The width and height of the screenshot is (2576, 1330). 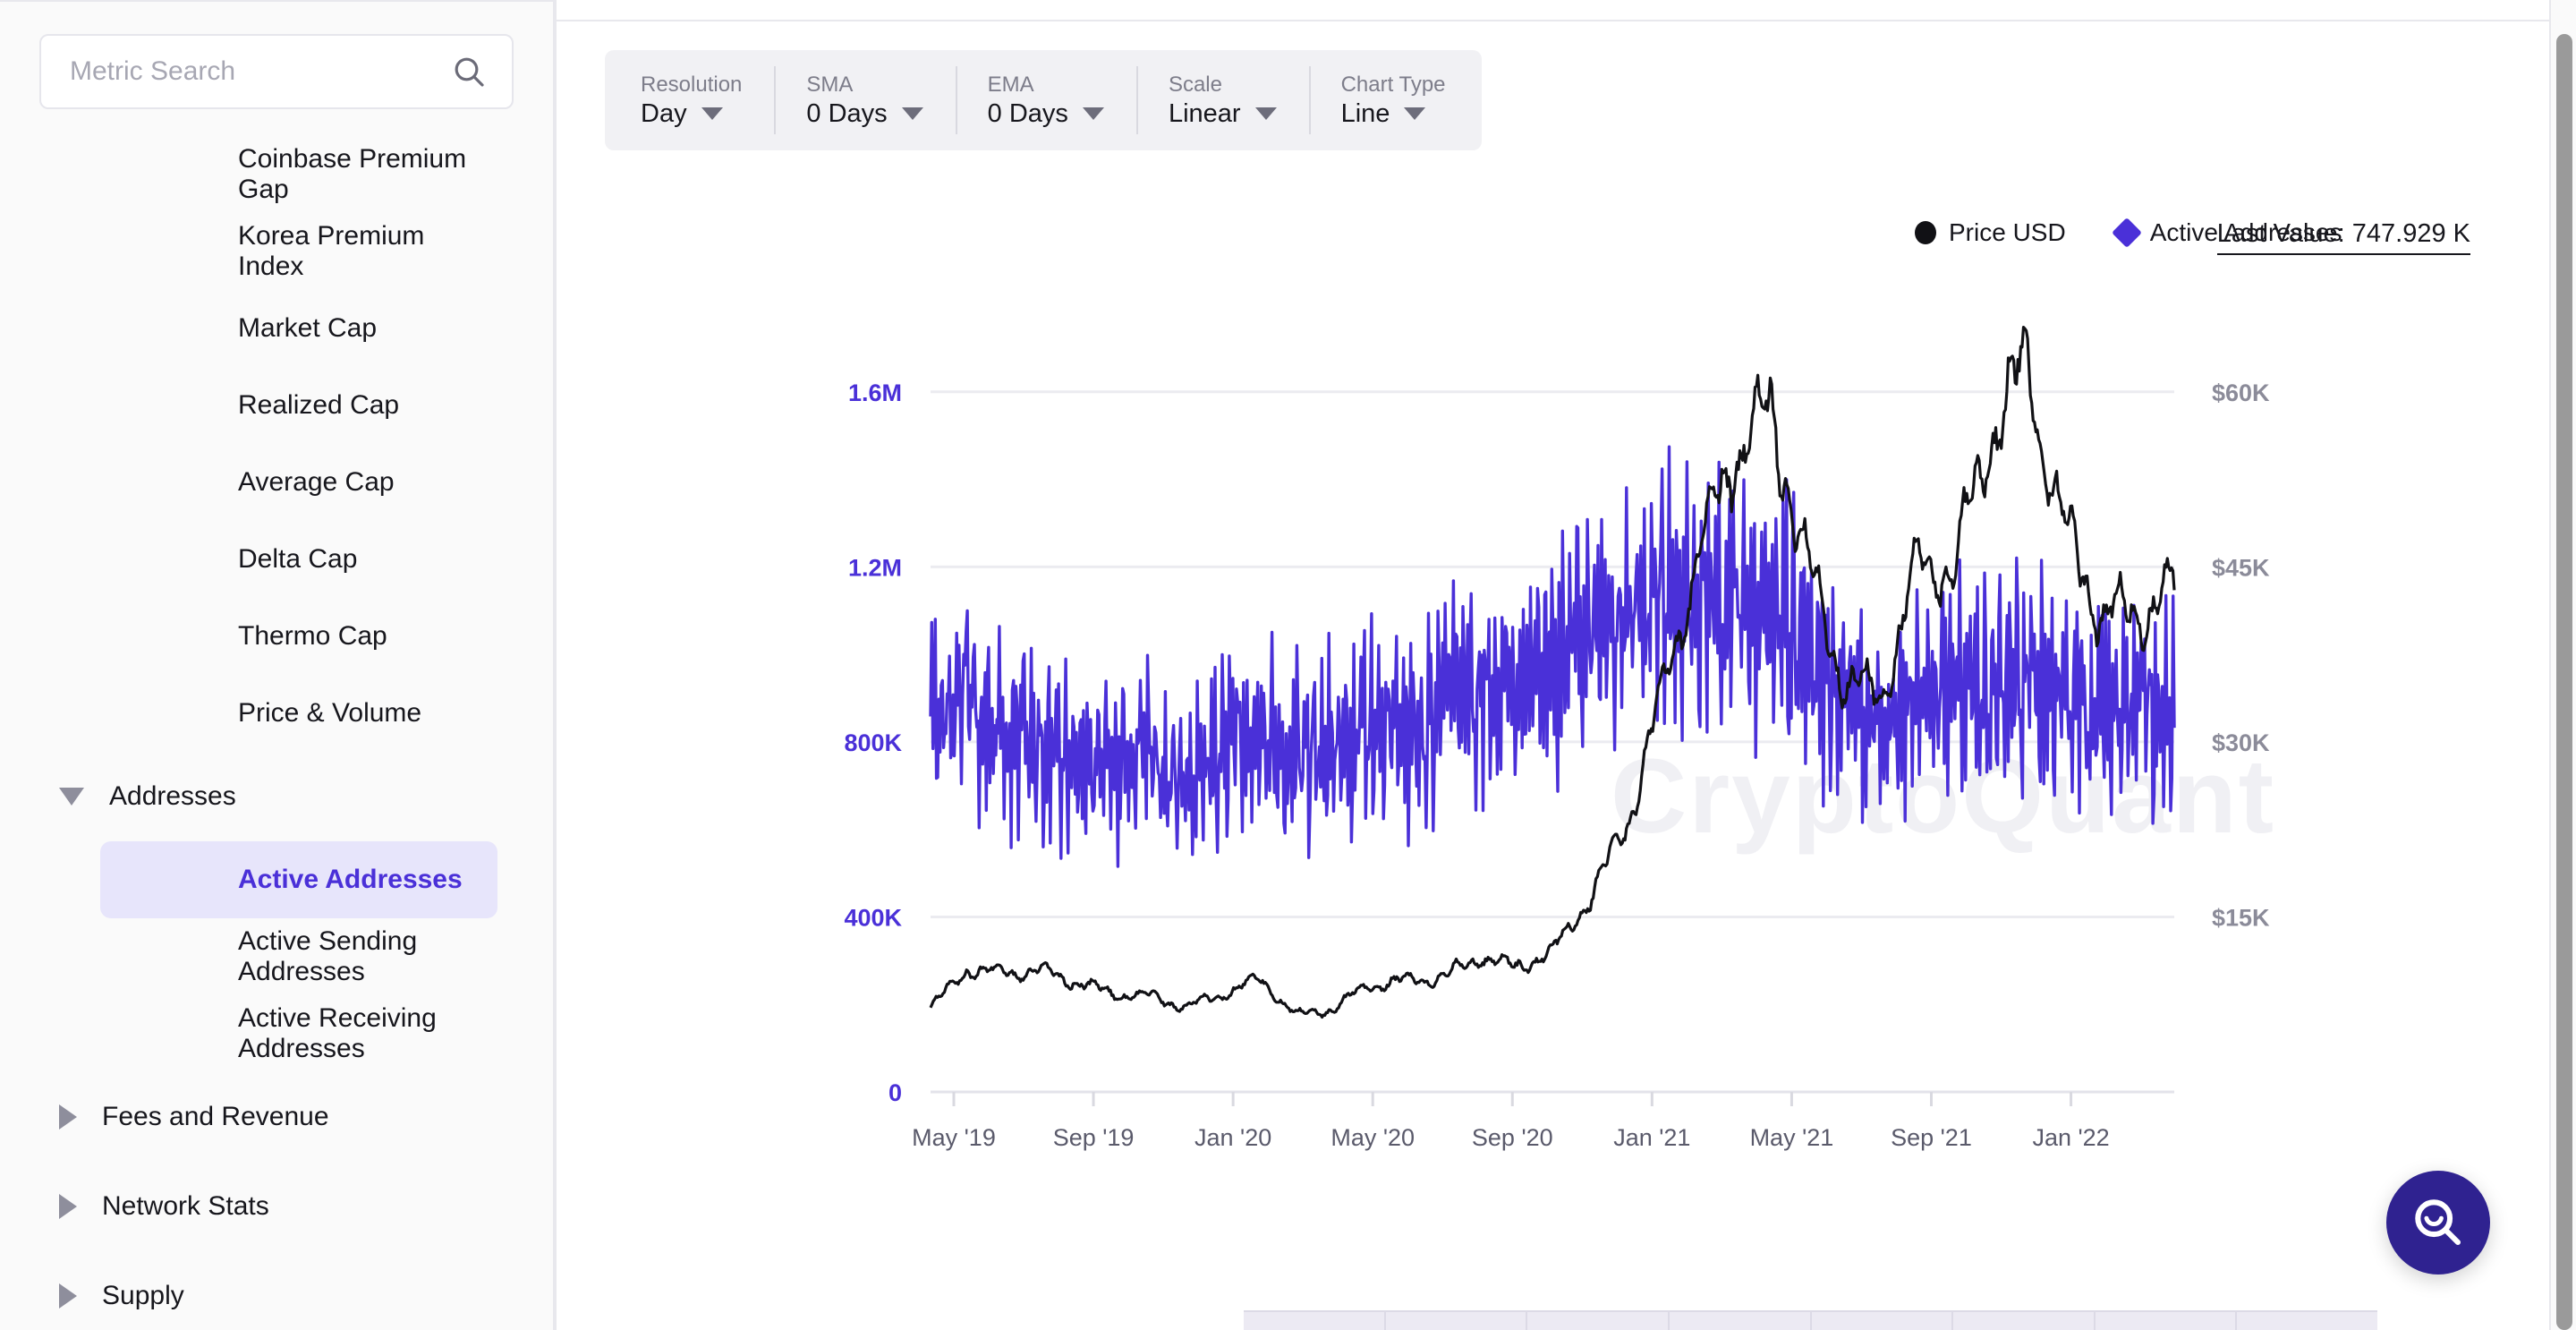 What do you see at coordinates (1393, 113) in the screenshot?
I see `toolbar-chart-type-value-row: Line` at bounding box center [1393, 113].